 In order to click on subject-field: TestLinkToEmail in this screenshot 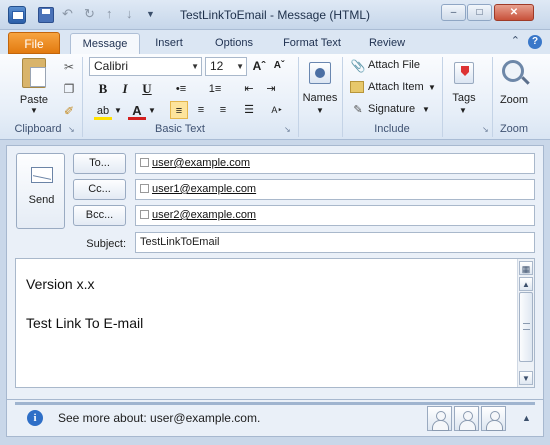, I will do `click(335, 242)`.